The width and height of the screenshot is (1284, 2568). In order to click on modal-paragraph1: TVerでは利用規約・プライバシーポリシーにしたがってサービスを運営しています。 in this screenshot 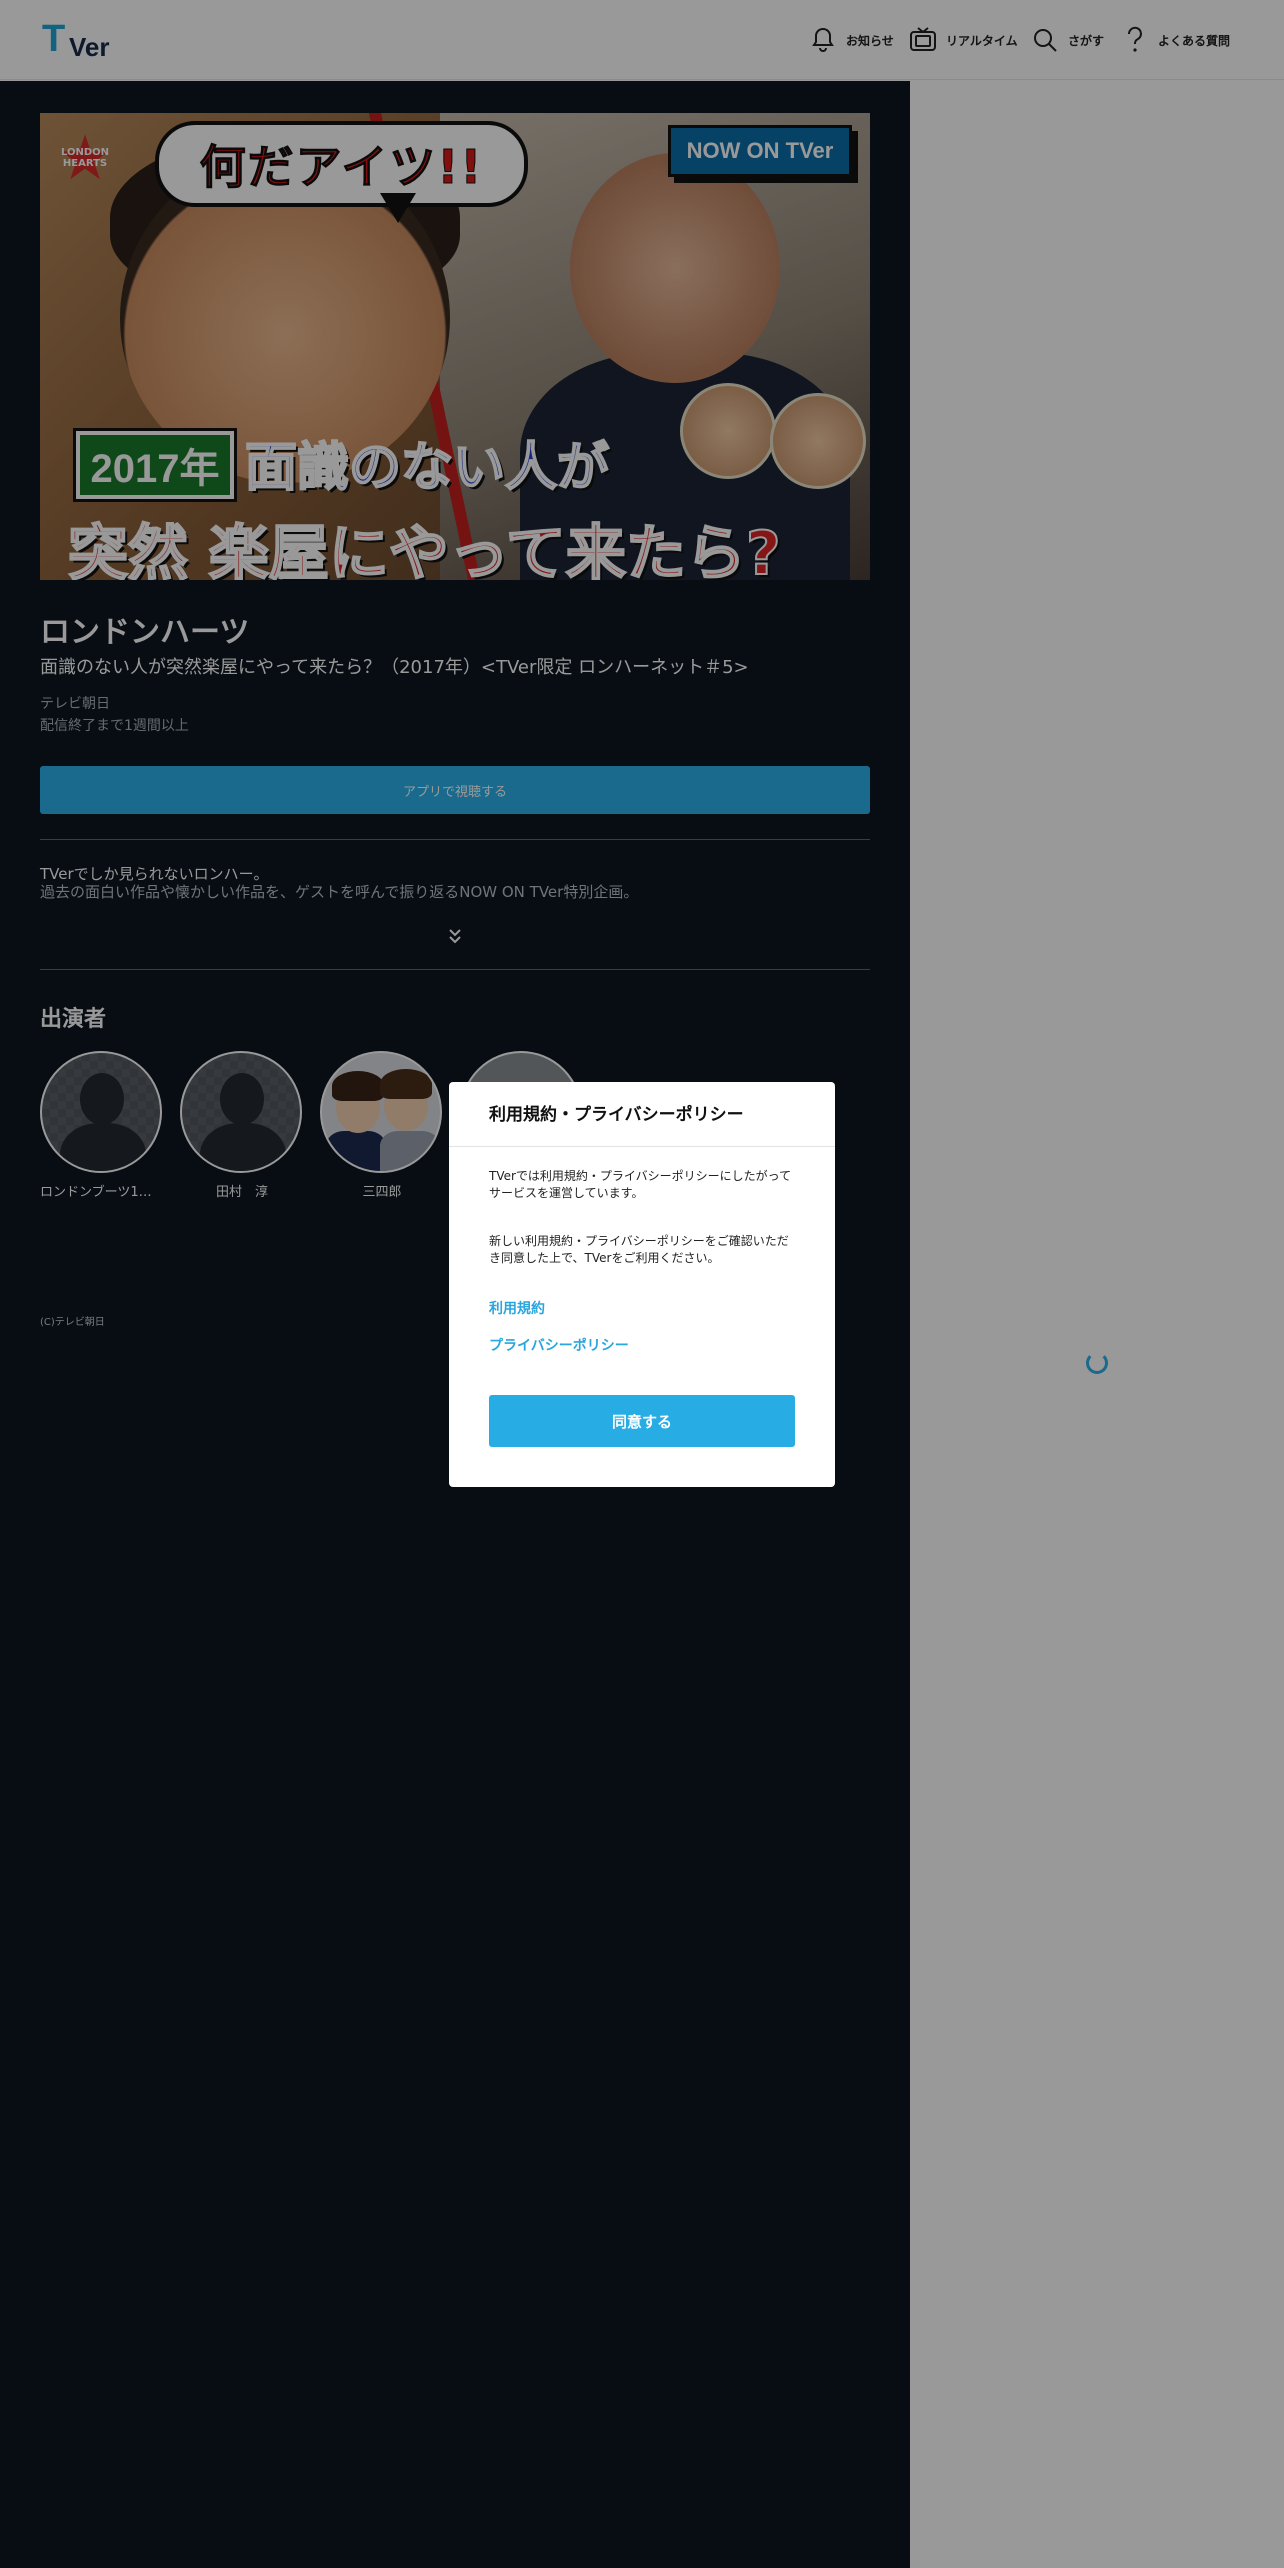, I will do `click(640, 1184)`.